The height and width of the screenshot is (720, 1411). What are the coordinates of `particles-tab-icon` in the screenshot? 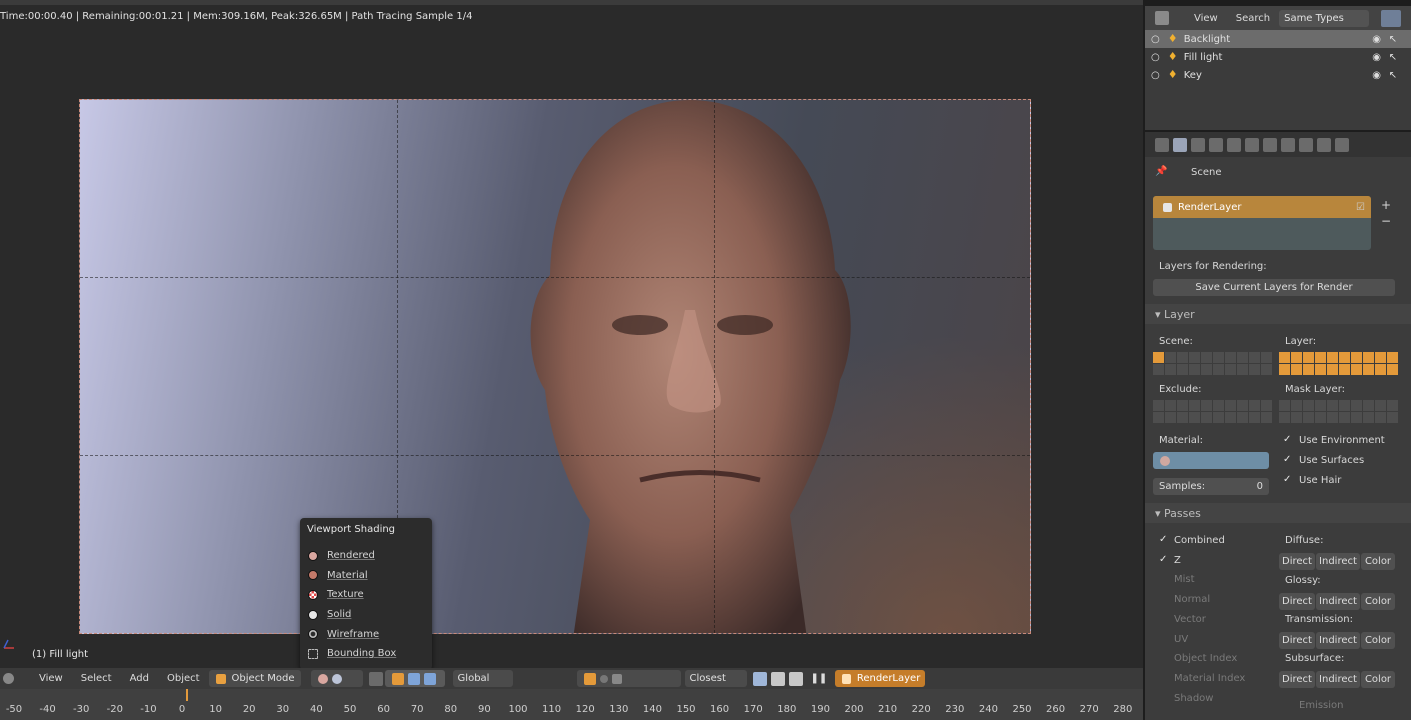 It's located at (1342, 144).